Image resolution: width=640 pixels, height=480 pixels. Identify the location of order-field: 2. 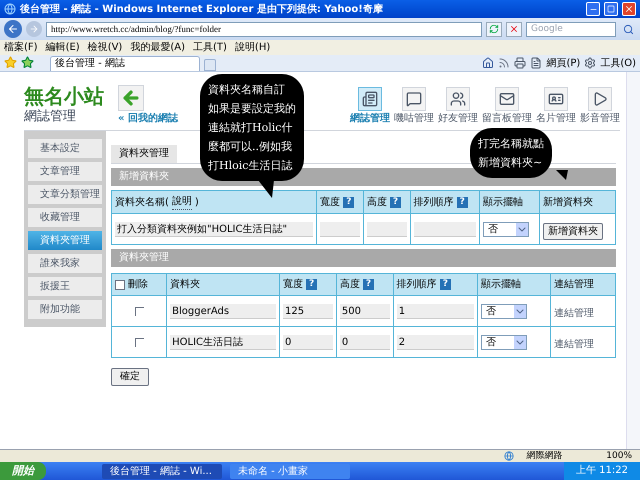
(435, 342).